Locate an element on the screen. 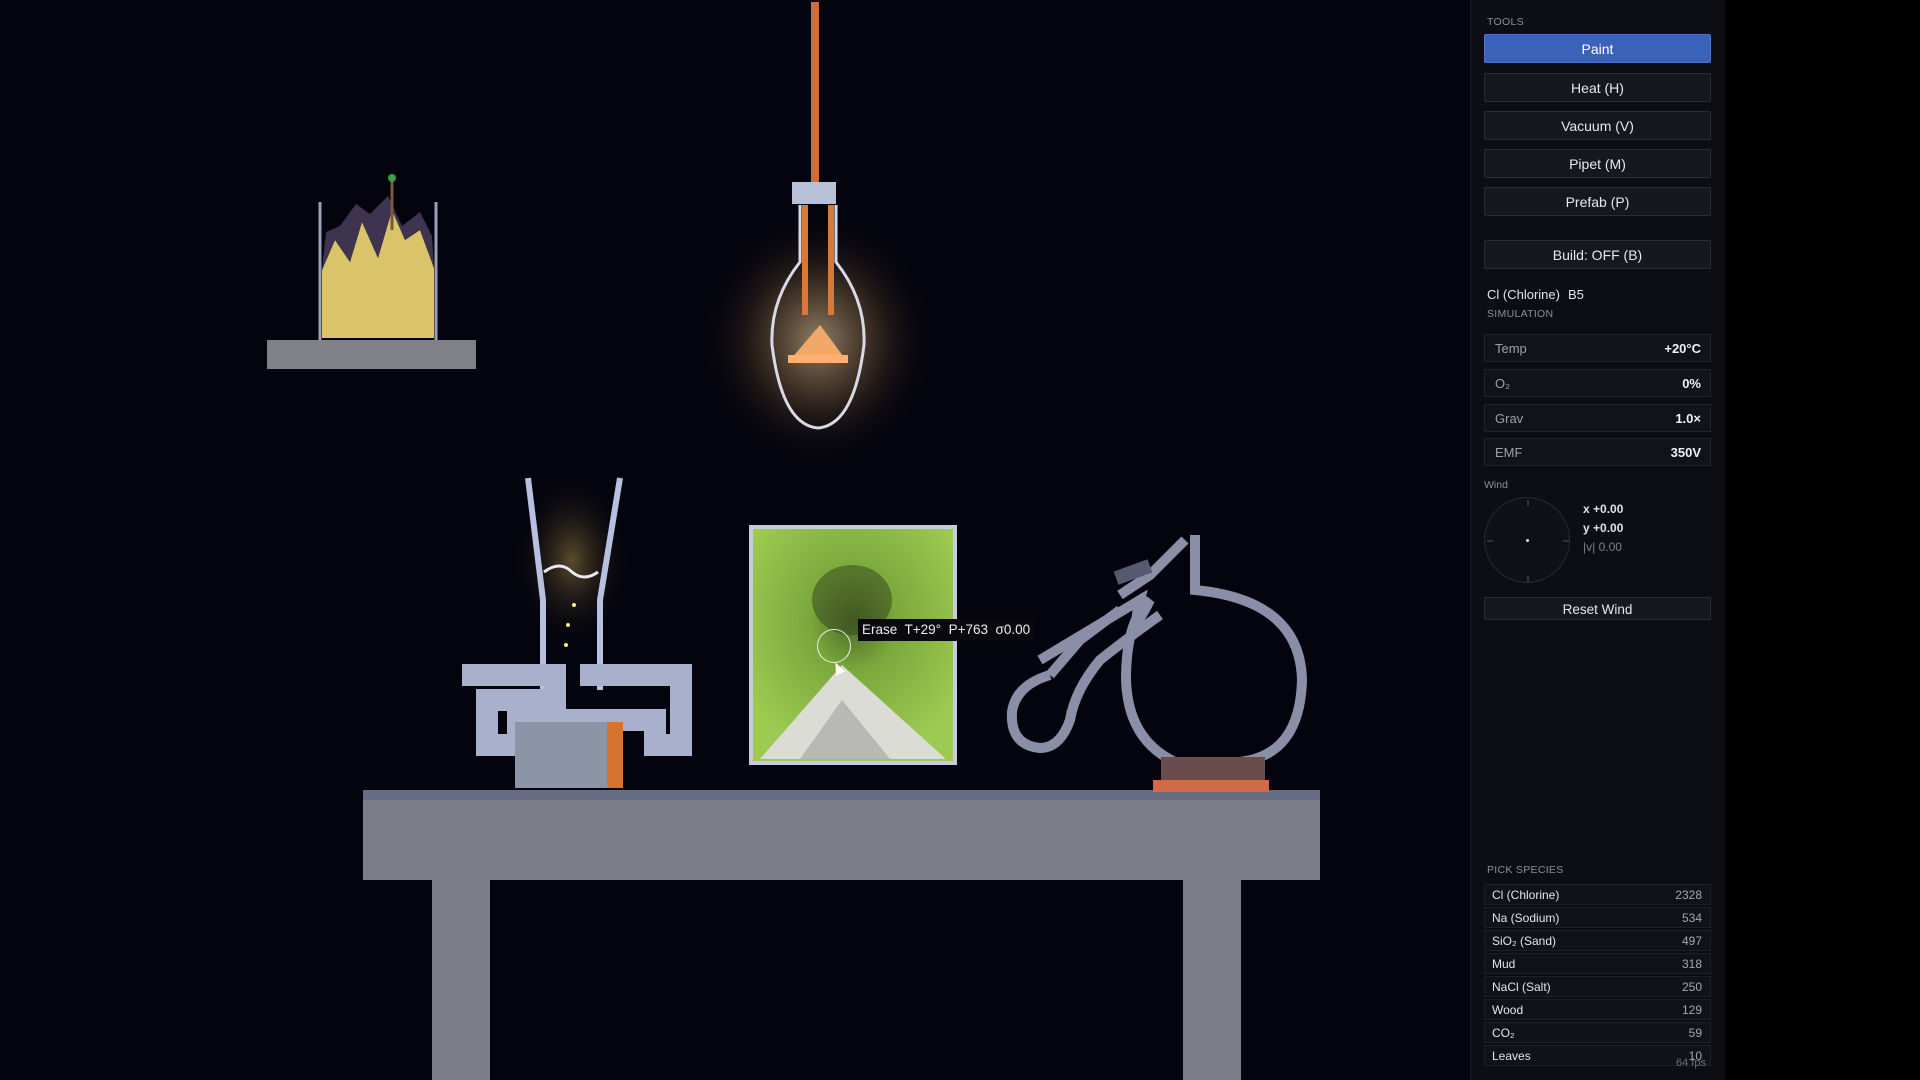 The height and width of the screenshot is (1080, 1920). species-item: SiO₂ (Sand) 497 is located at coordinates (1597, 940).